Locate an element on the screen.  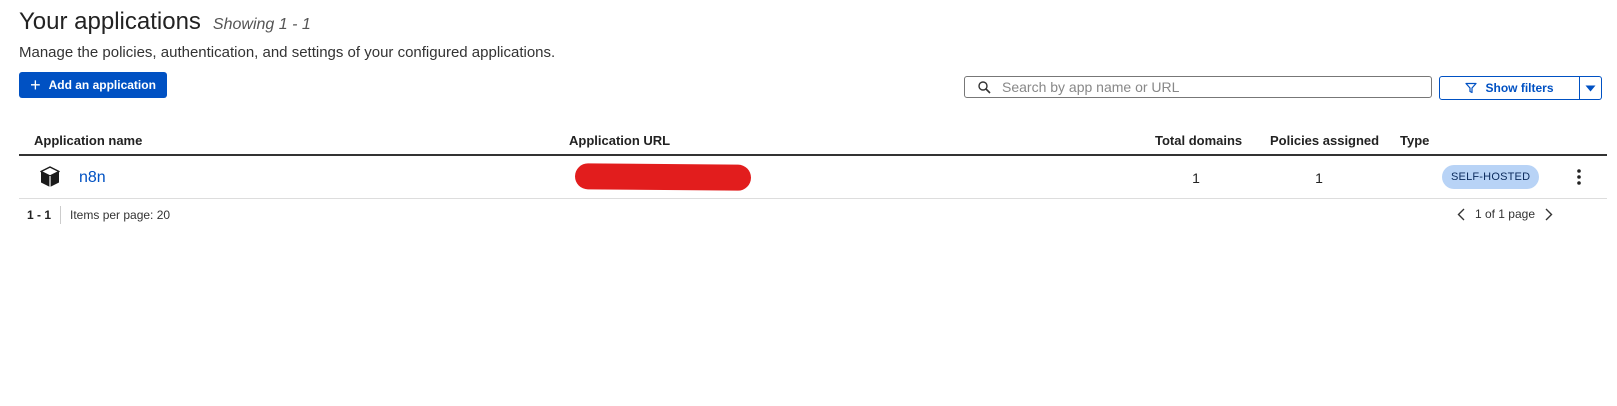
row-actions-menu-button is located at coordinates (1579, 177).